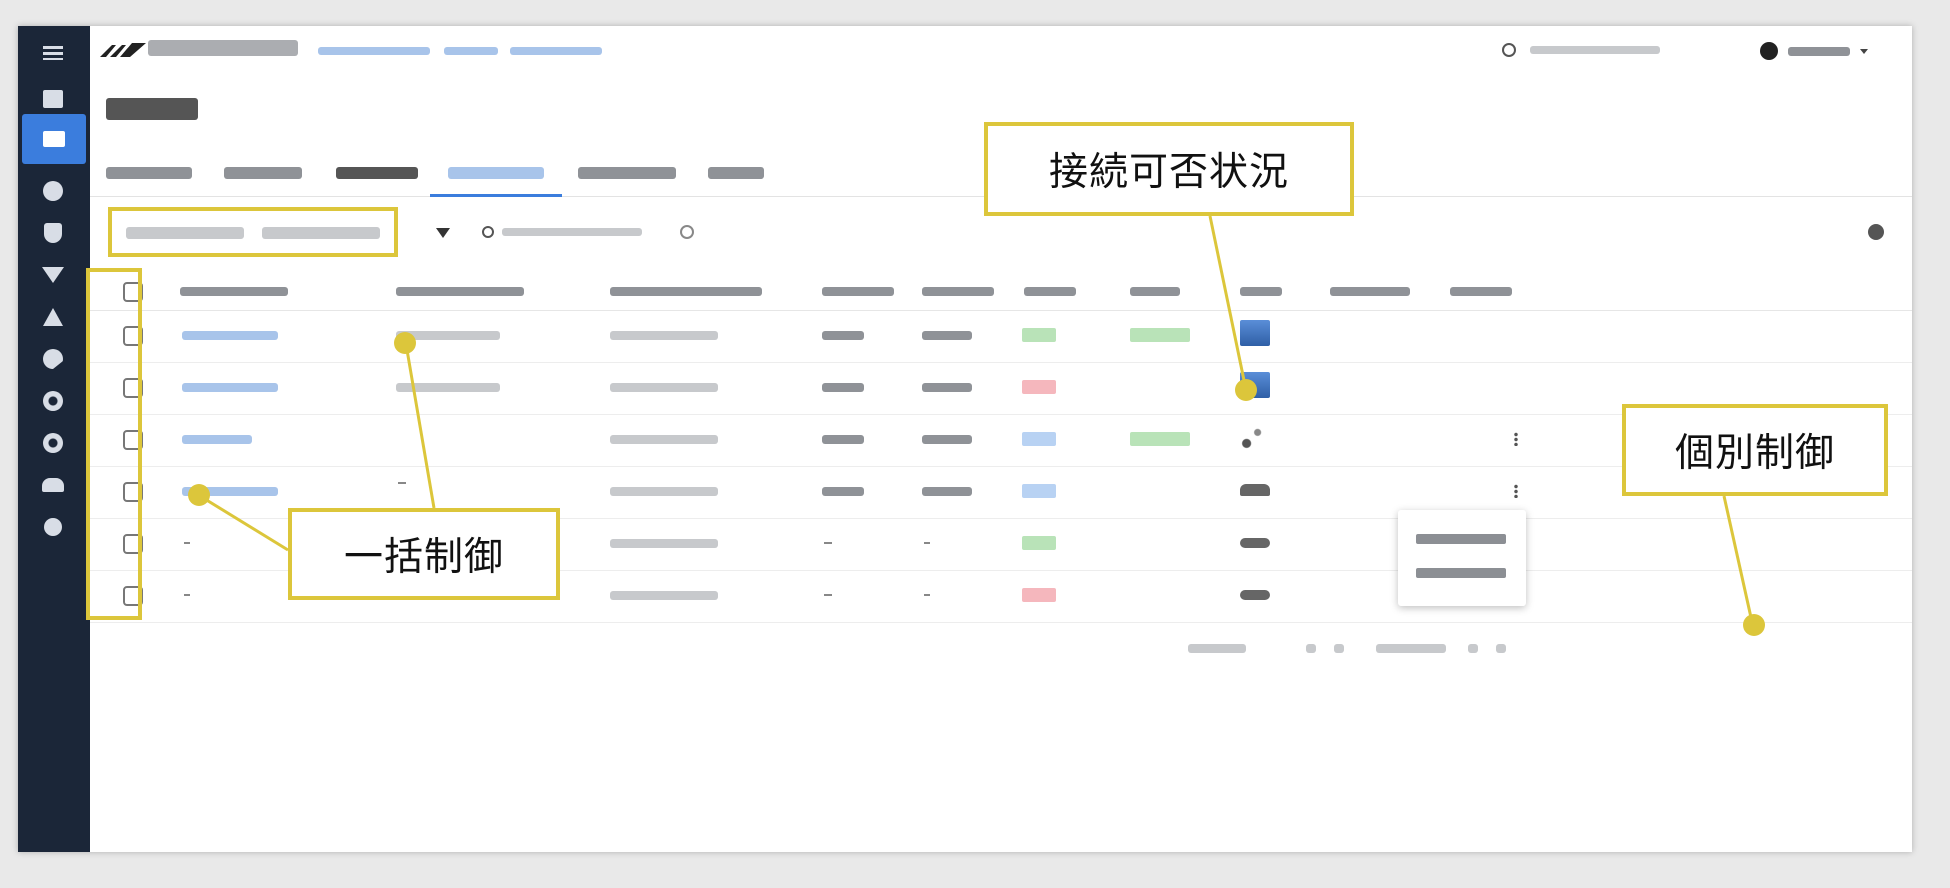  What do you see at coordinates (633, 172) in the screenshot?
I see `tab-firmware` at bounding box center [633, 172].